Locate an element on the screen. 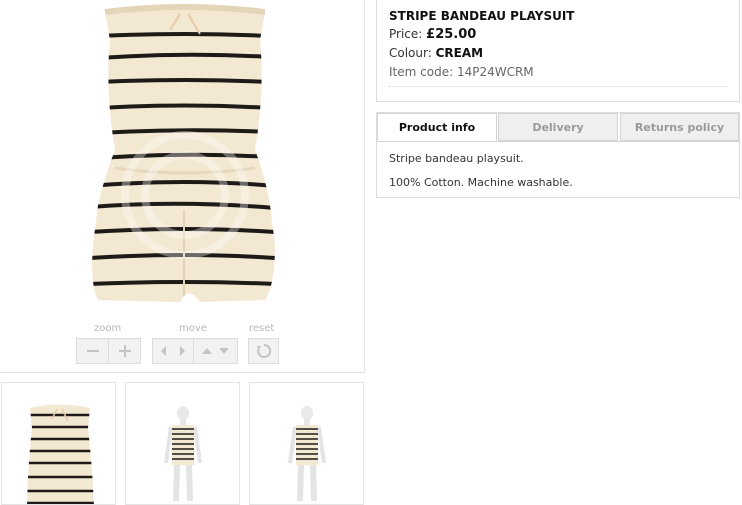 Image resolution: width=742 pixels, height=505 pixels. zoom-label: zoom is located at coordinates (108, 328).